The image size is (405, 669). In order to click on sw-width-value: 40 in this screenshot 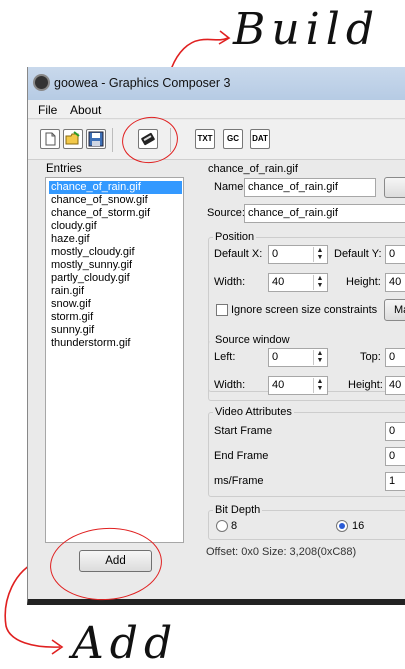, I will do `click(278, 385)`.